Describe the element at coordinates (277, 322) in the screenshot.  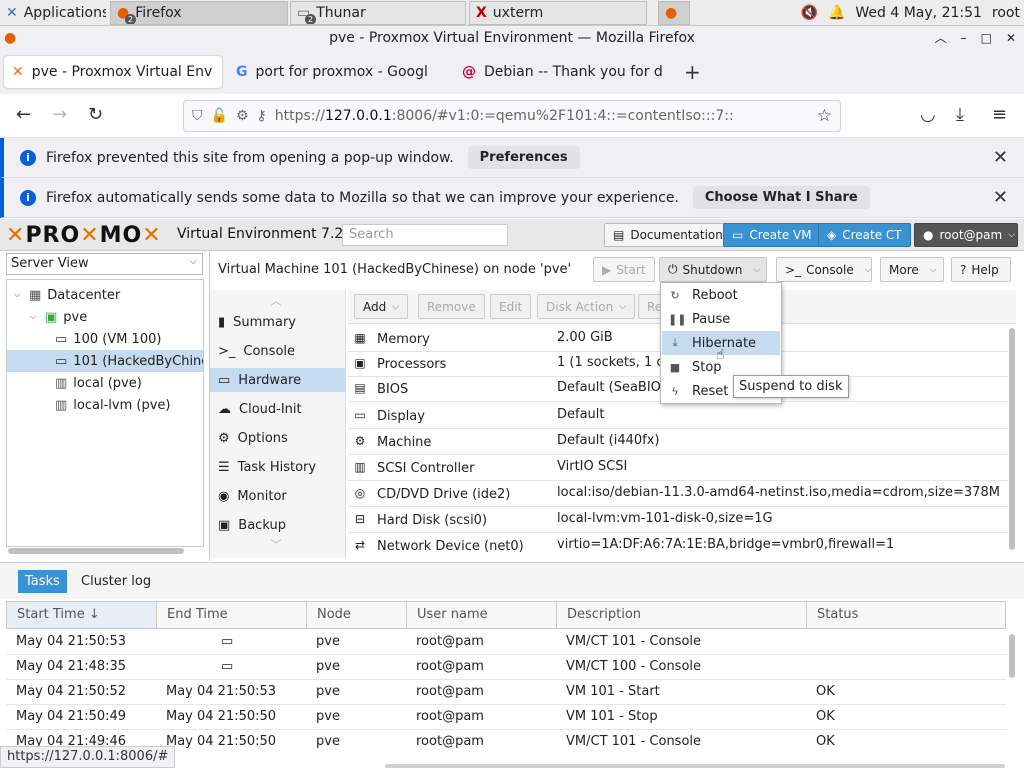
I see `menu-summary: ▮ Summary` at that location.